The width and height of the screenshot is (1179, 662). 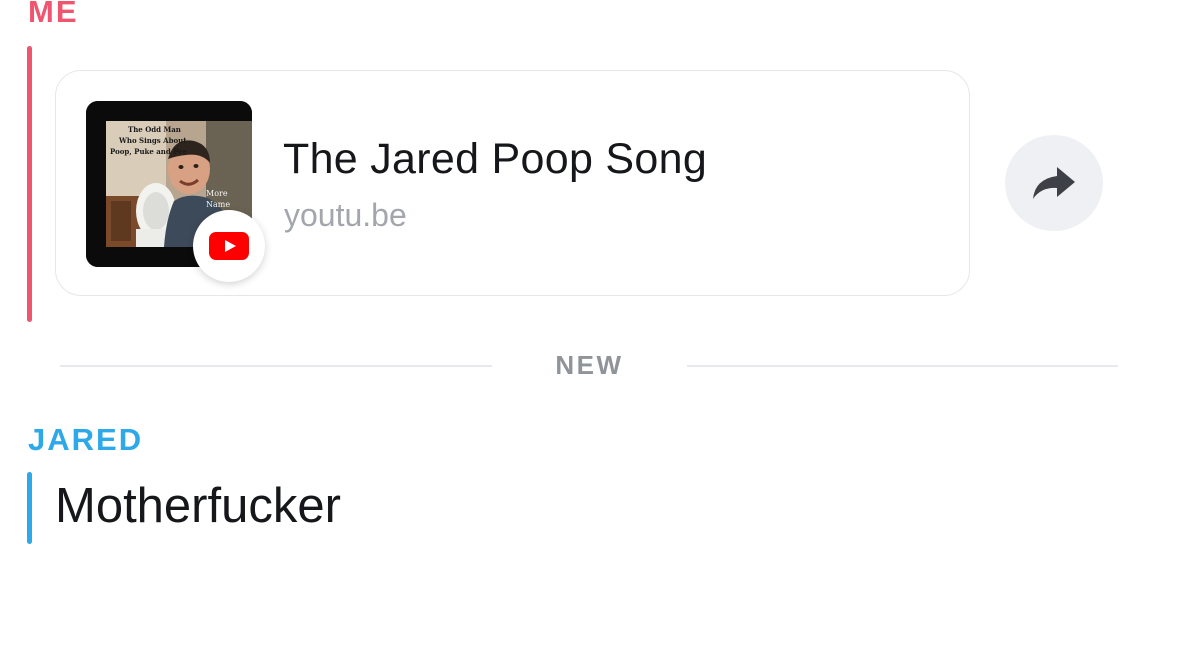 What do you see at coordinates (902, 366) in the screenshot?
I see `new-divider-right-line` at bounding box center [902, 366].